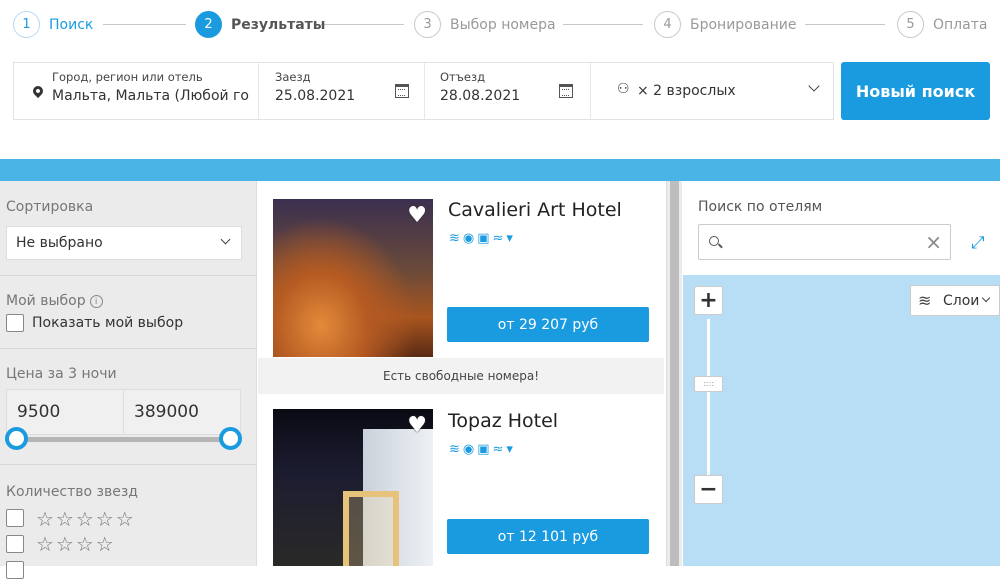  What do you see at coordinates (933, 242) in the screenshot?
I see `close-icon: ×` at bounding box center [933, 242].